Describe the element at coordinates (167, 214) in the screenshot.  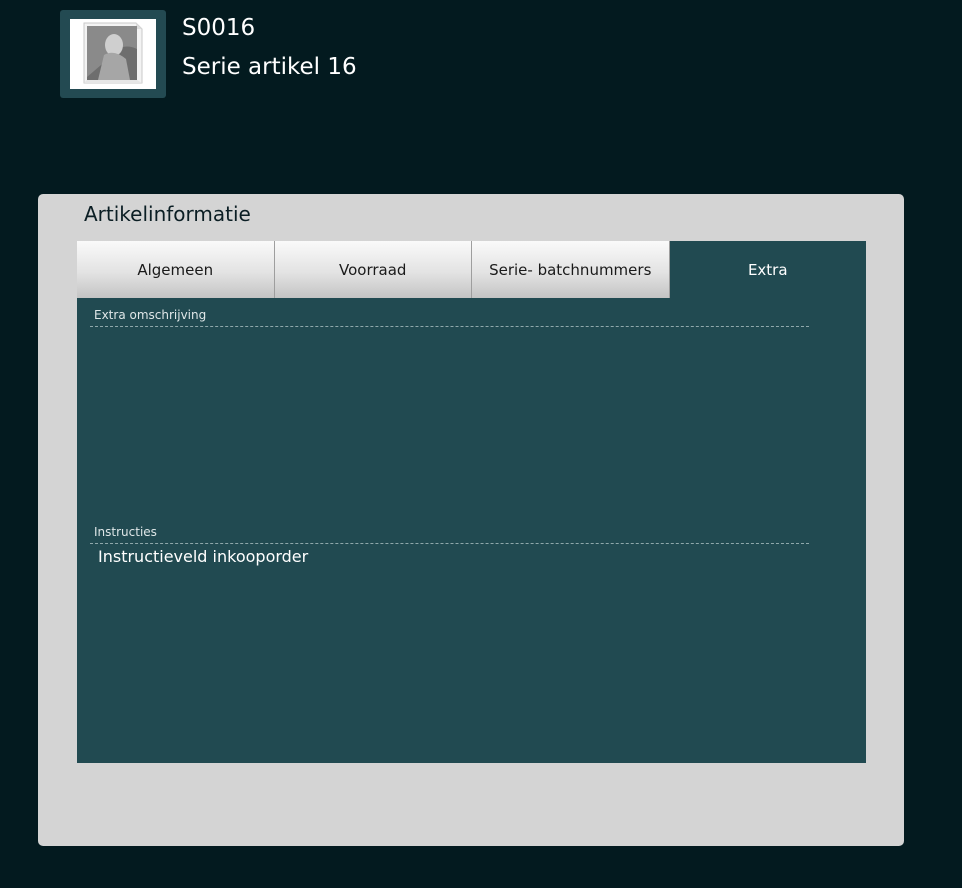
I see `panel-title: Artikelinformatie` at that location.